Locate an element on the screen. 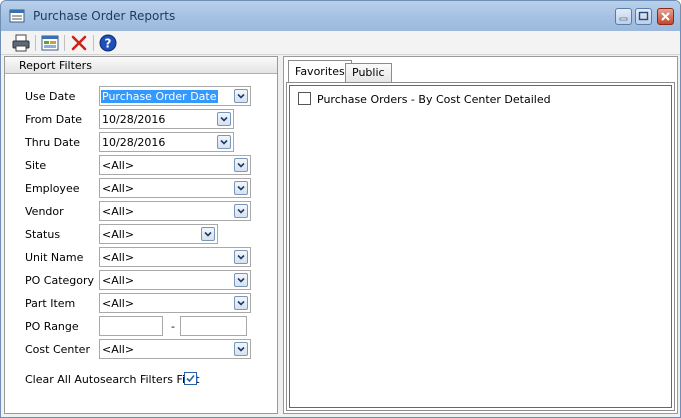  help-button: ? is located at coordinates (108, 43).